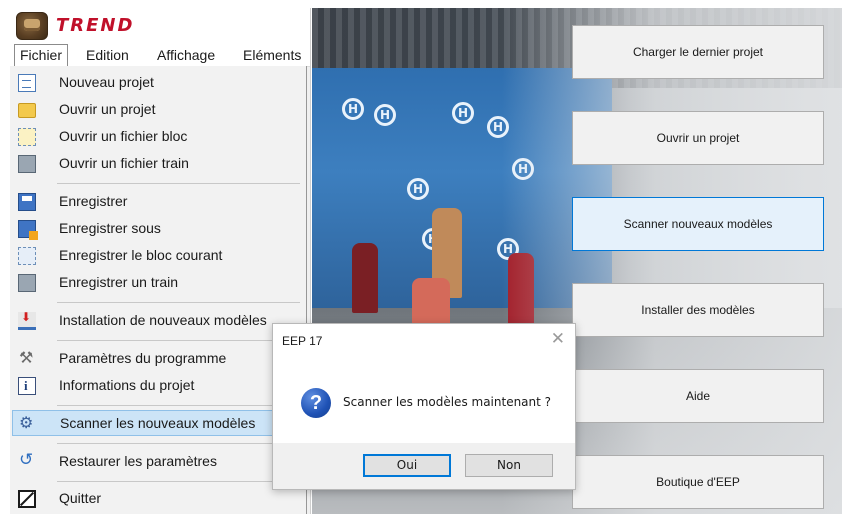 This screenshot has width=842, height=514. I want to click on new-document-icon, so click(27, 83).